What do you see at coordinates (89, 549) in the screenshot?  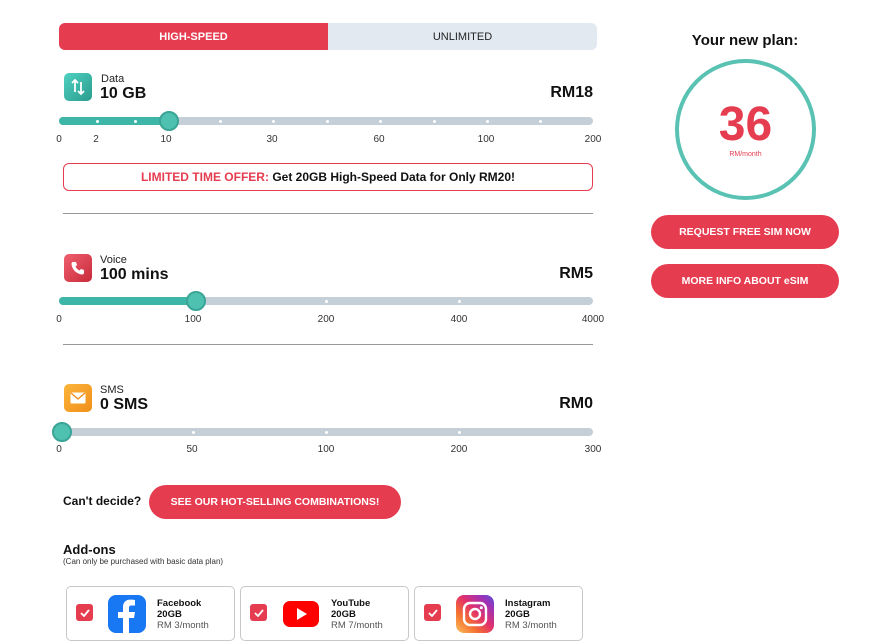 I see `addons-title: Add-ons` at bounding box center [89, 549].